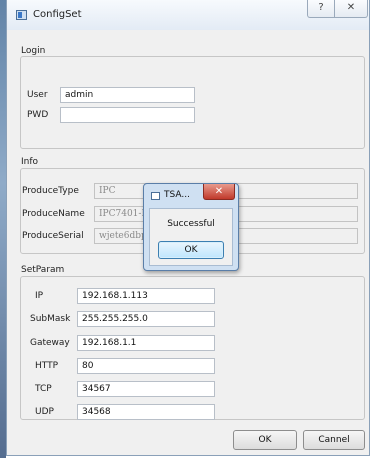 The height and width of the screenshot is (458, 372). I want to click on http-input: 80, so click(146, 366).